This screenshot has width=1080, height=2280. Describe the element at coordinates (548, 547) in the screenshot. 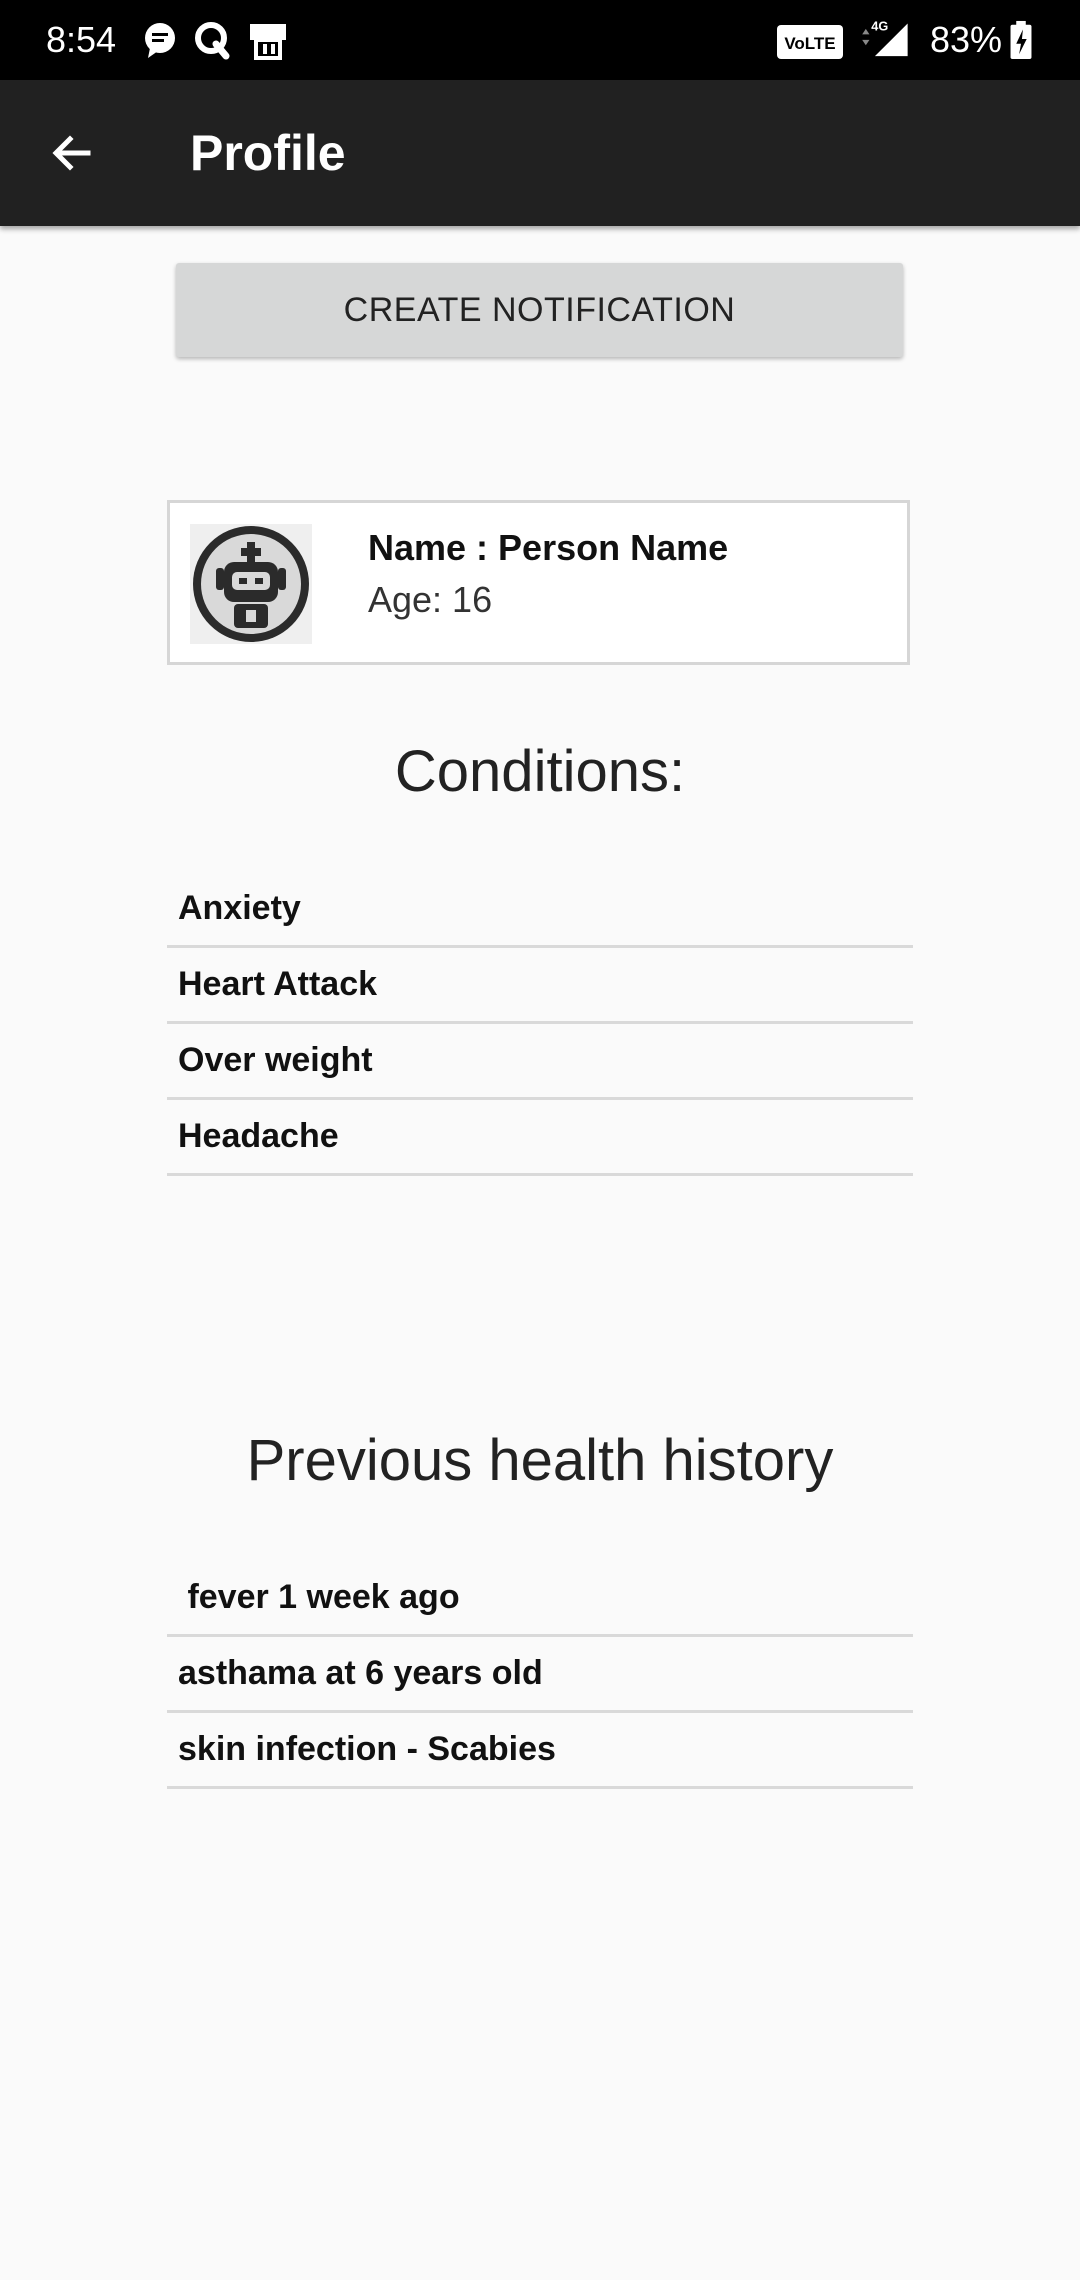

I see `patient-name: Name : Person Name` at that location.